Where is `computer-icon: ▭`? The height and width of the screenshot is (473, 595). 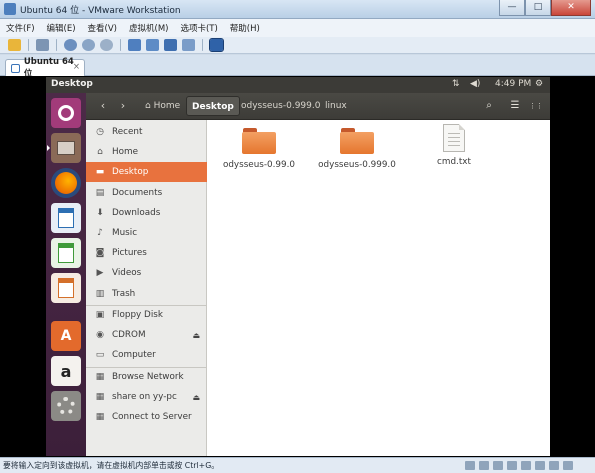 computer-icon: ▭ is located at coordinates (100, 355).